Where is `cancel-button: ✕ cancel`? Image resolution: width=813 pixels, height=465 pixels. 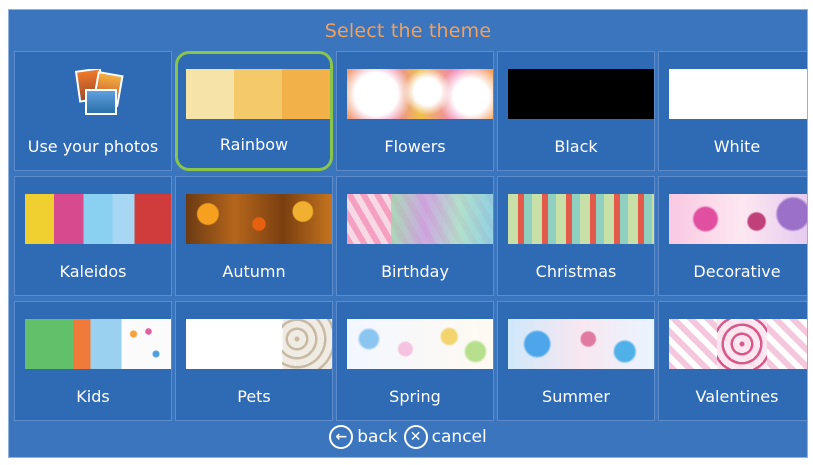 cancel-button: ✕ cancel is located at coordinates (445, 437).